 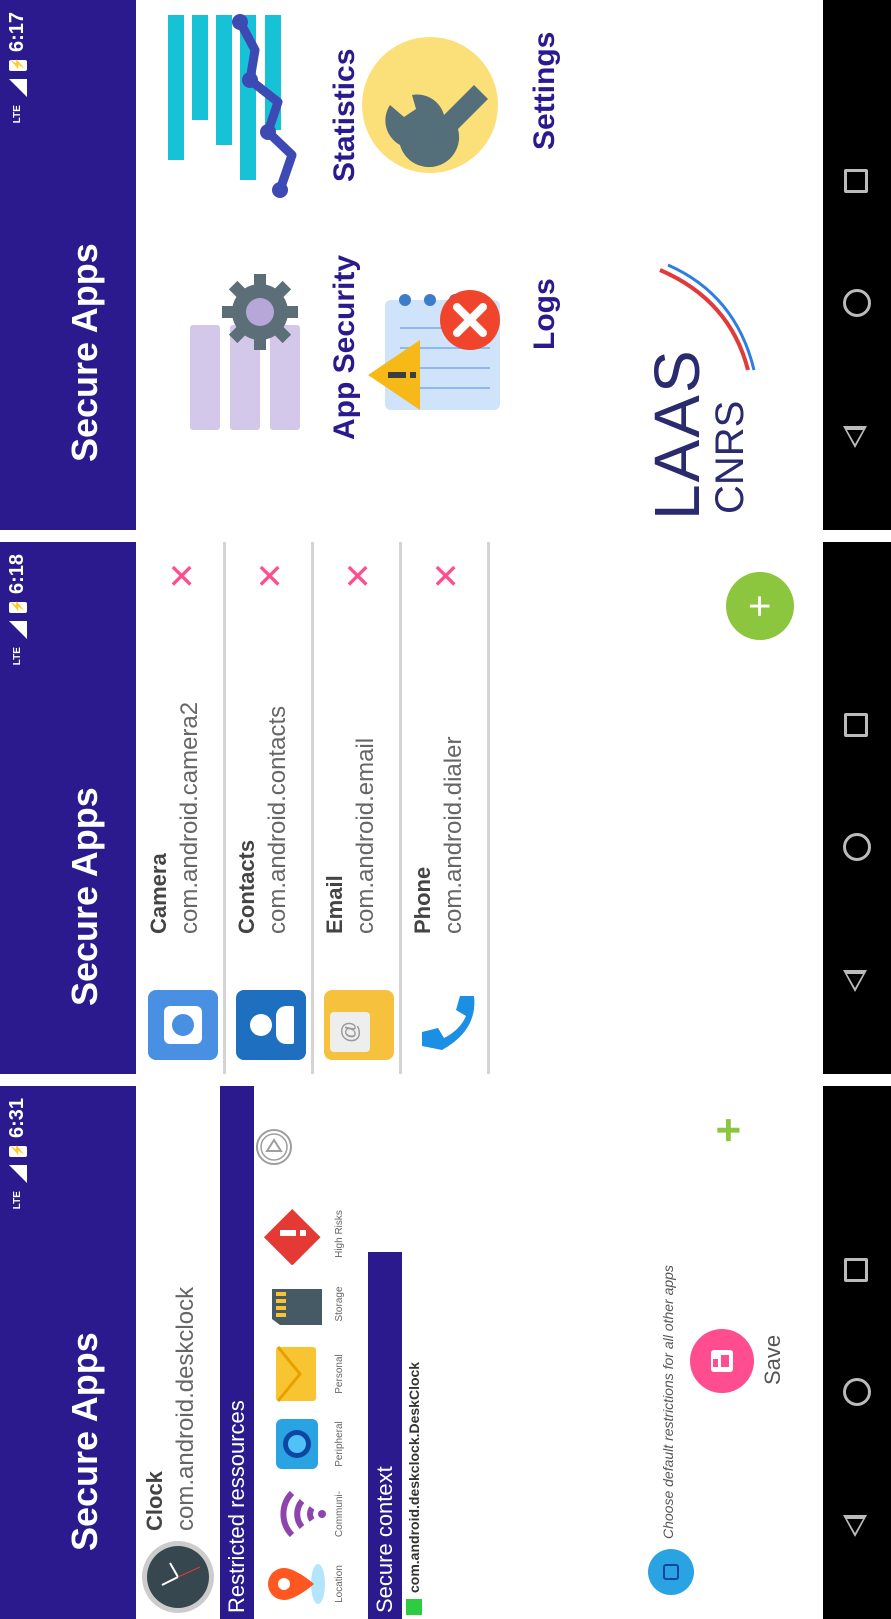 I want to click on app-security-tile: App Security, so click(x=260, y=360).